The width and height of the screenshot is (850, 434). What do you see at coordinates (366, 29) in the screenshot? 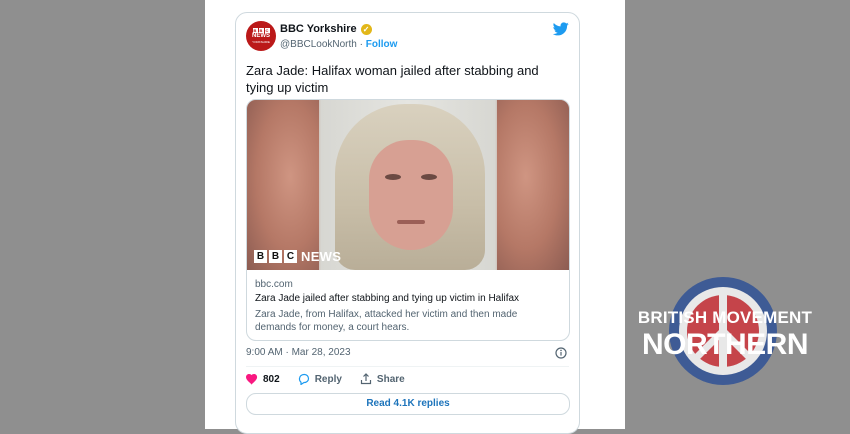
I see `verified-badge-icon: ✓` at bounding box center [366, 29].